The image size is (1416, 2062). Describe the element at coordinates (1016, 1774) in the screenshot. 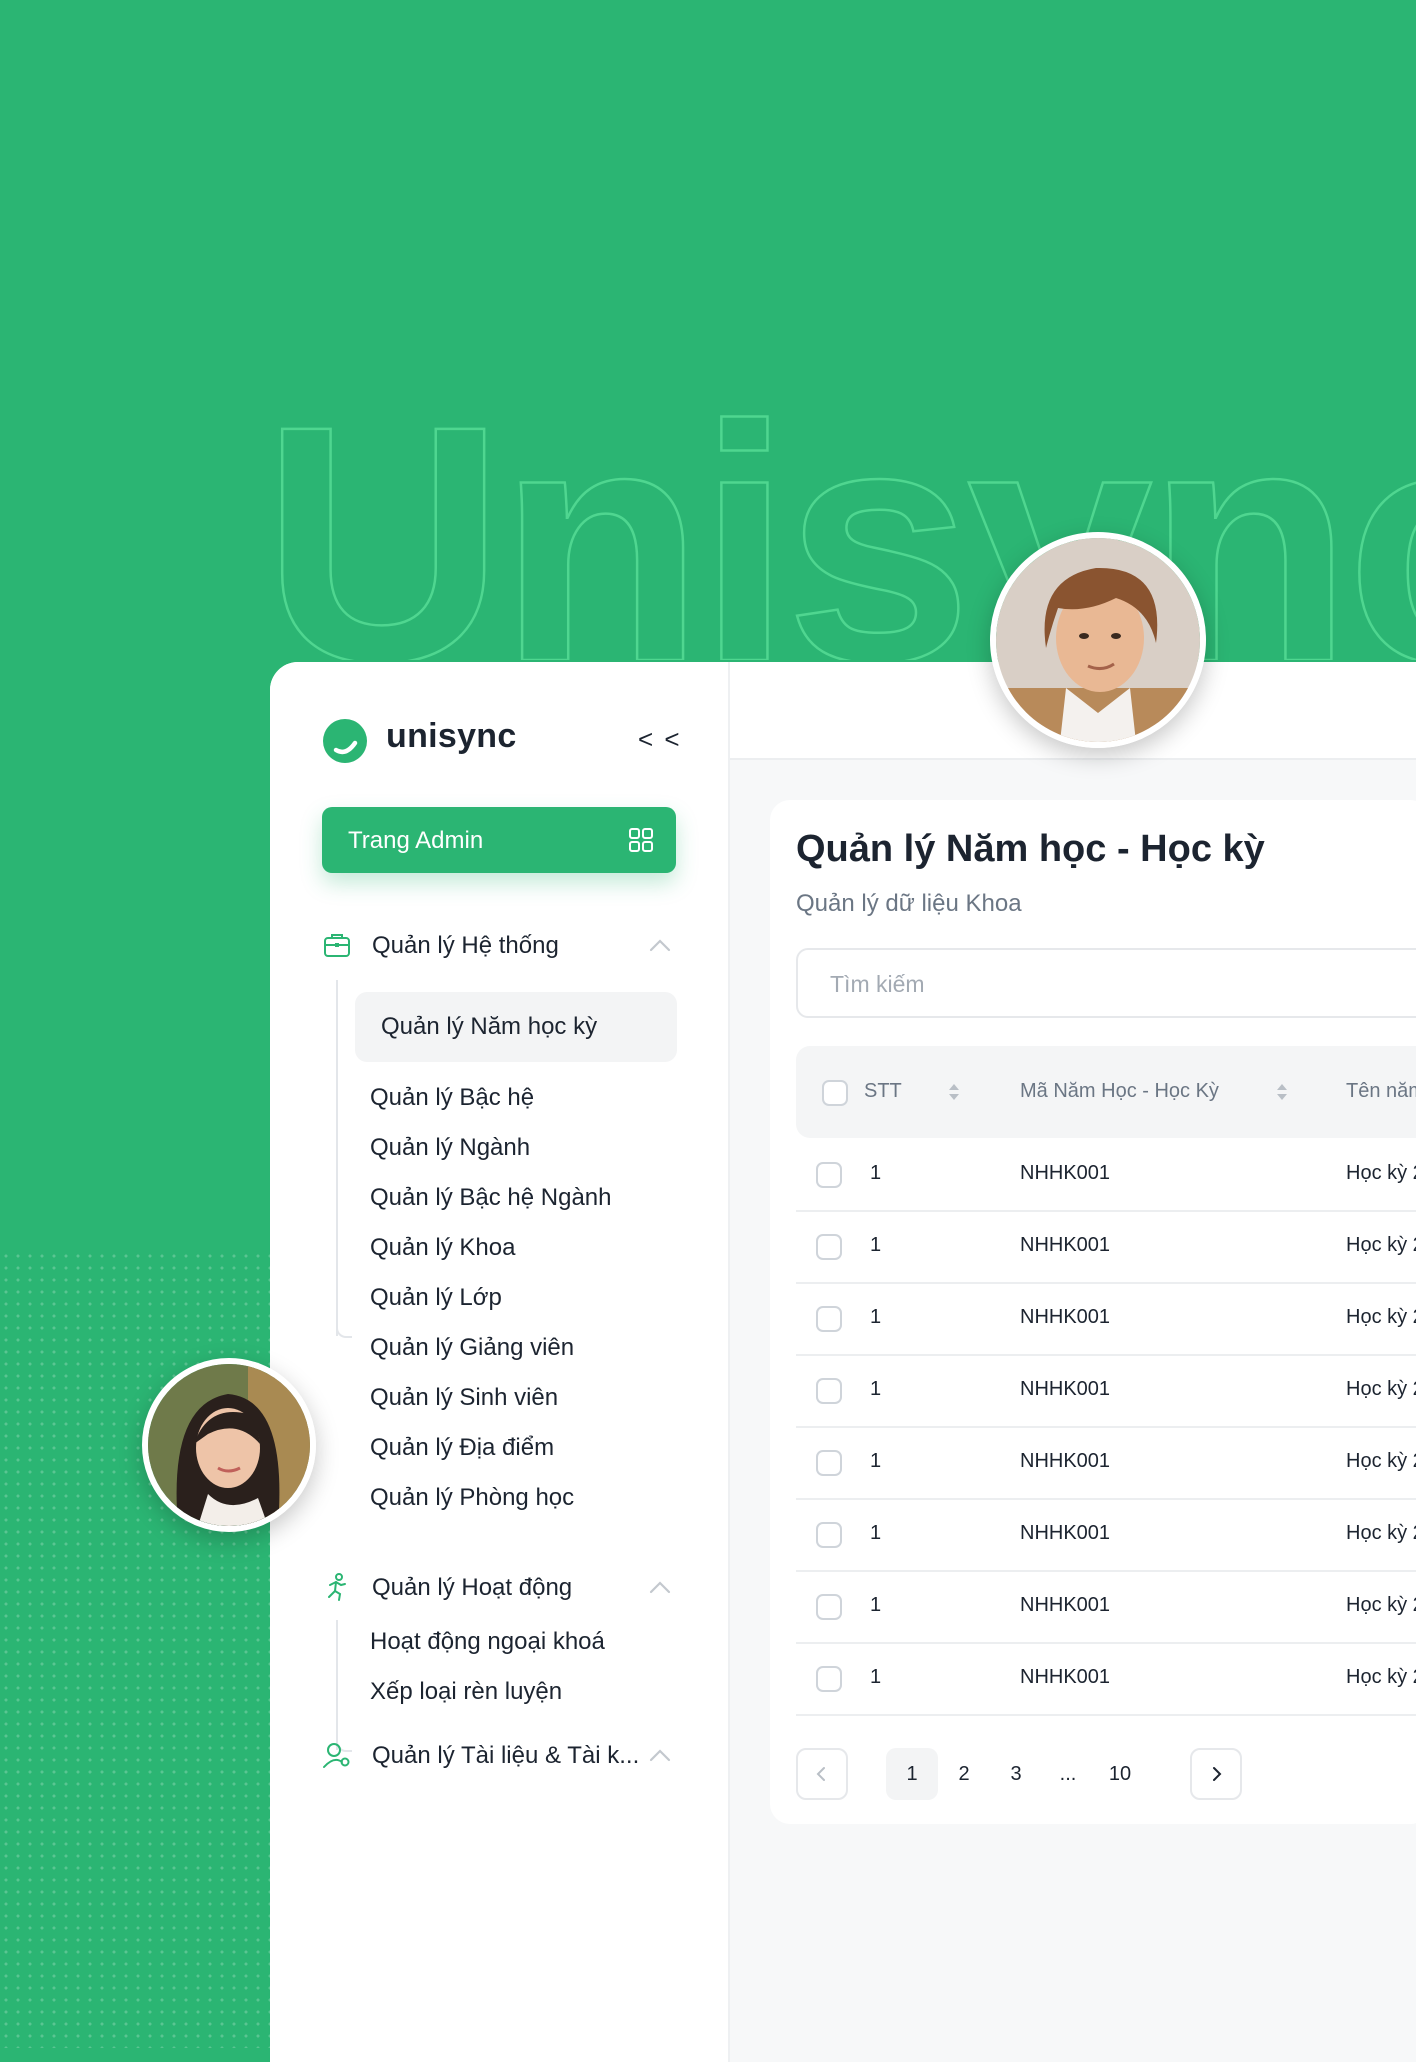

I see `page-number-3: 3` at that location.